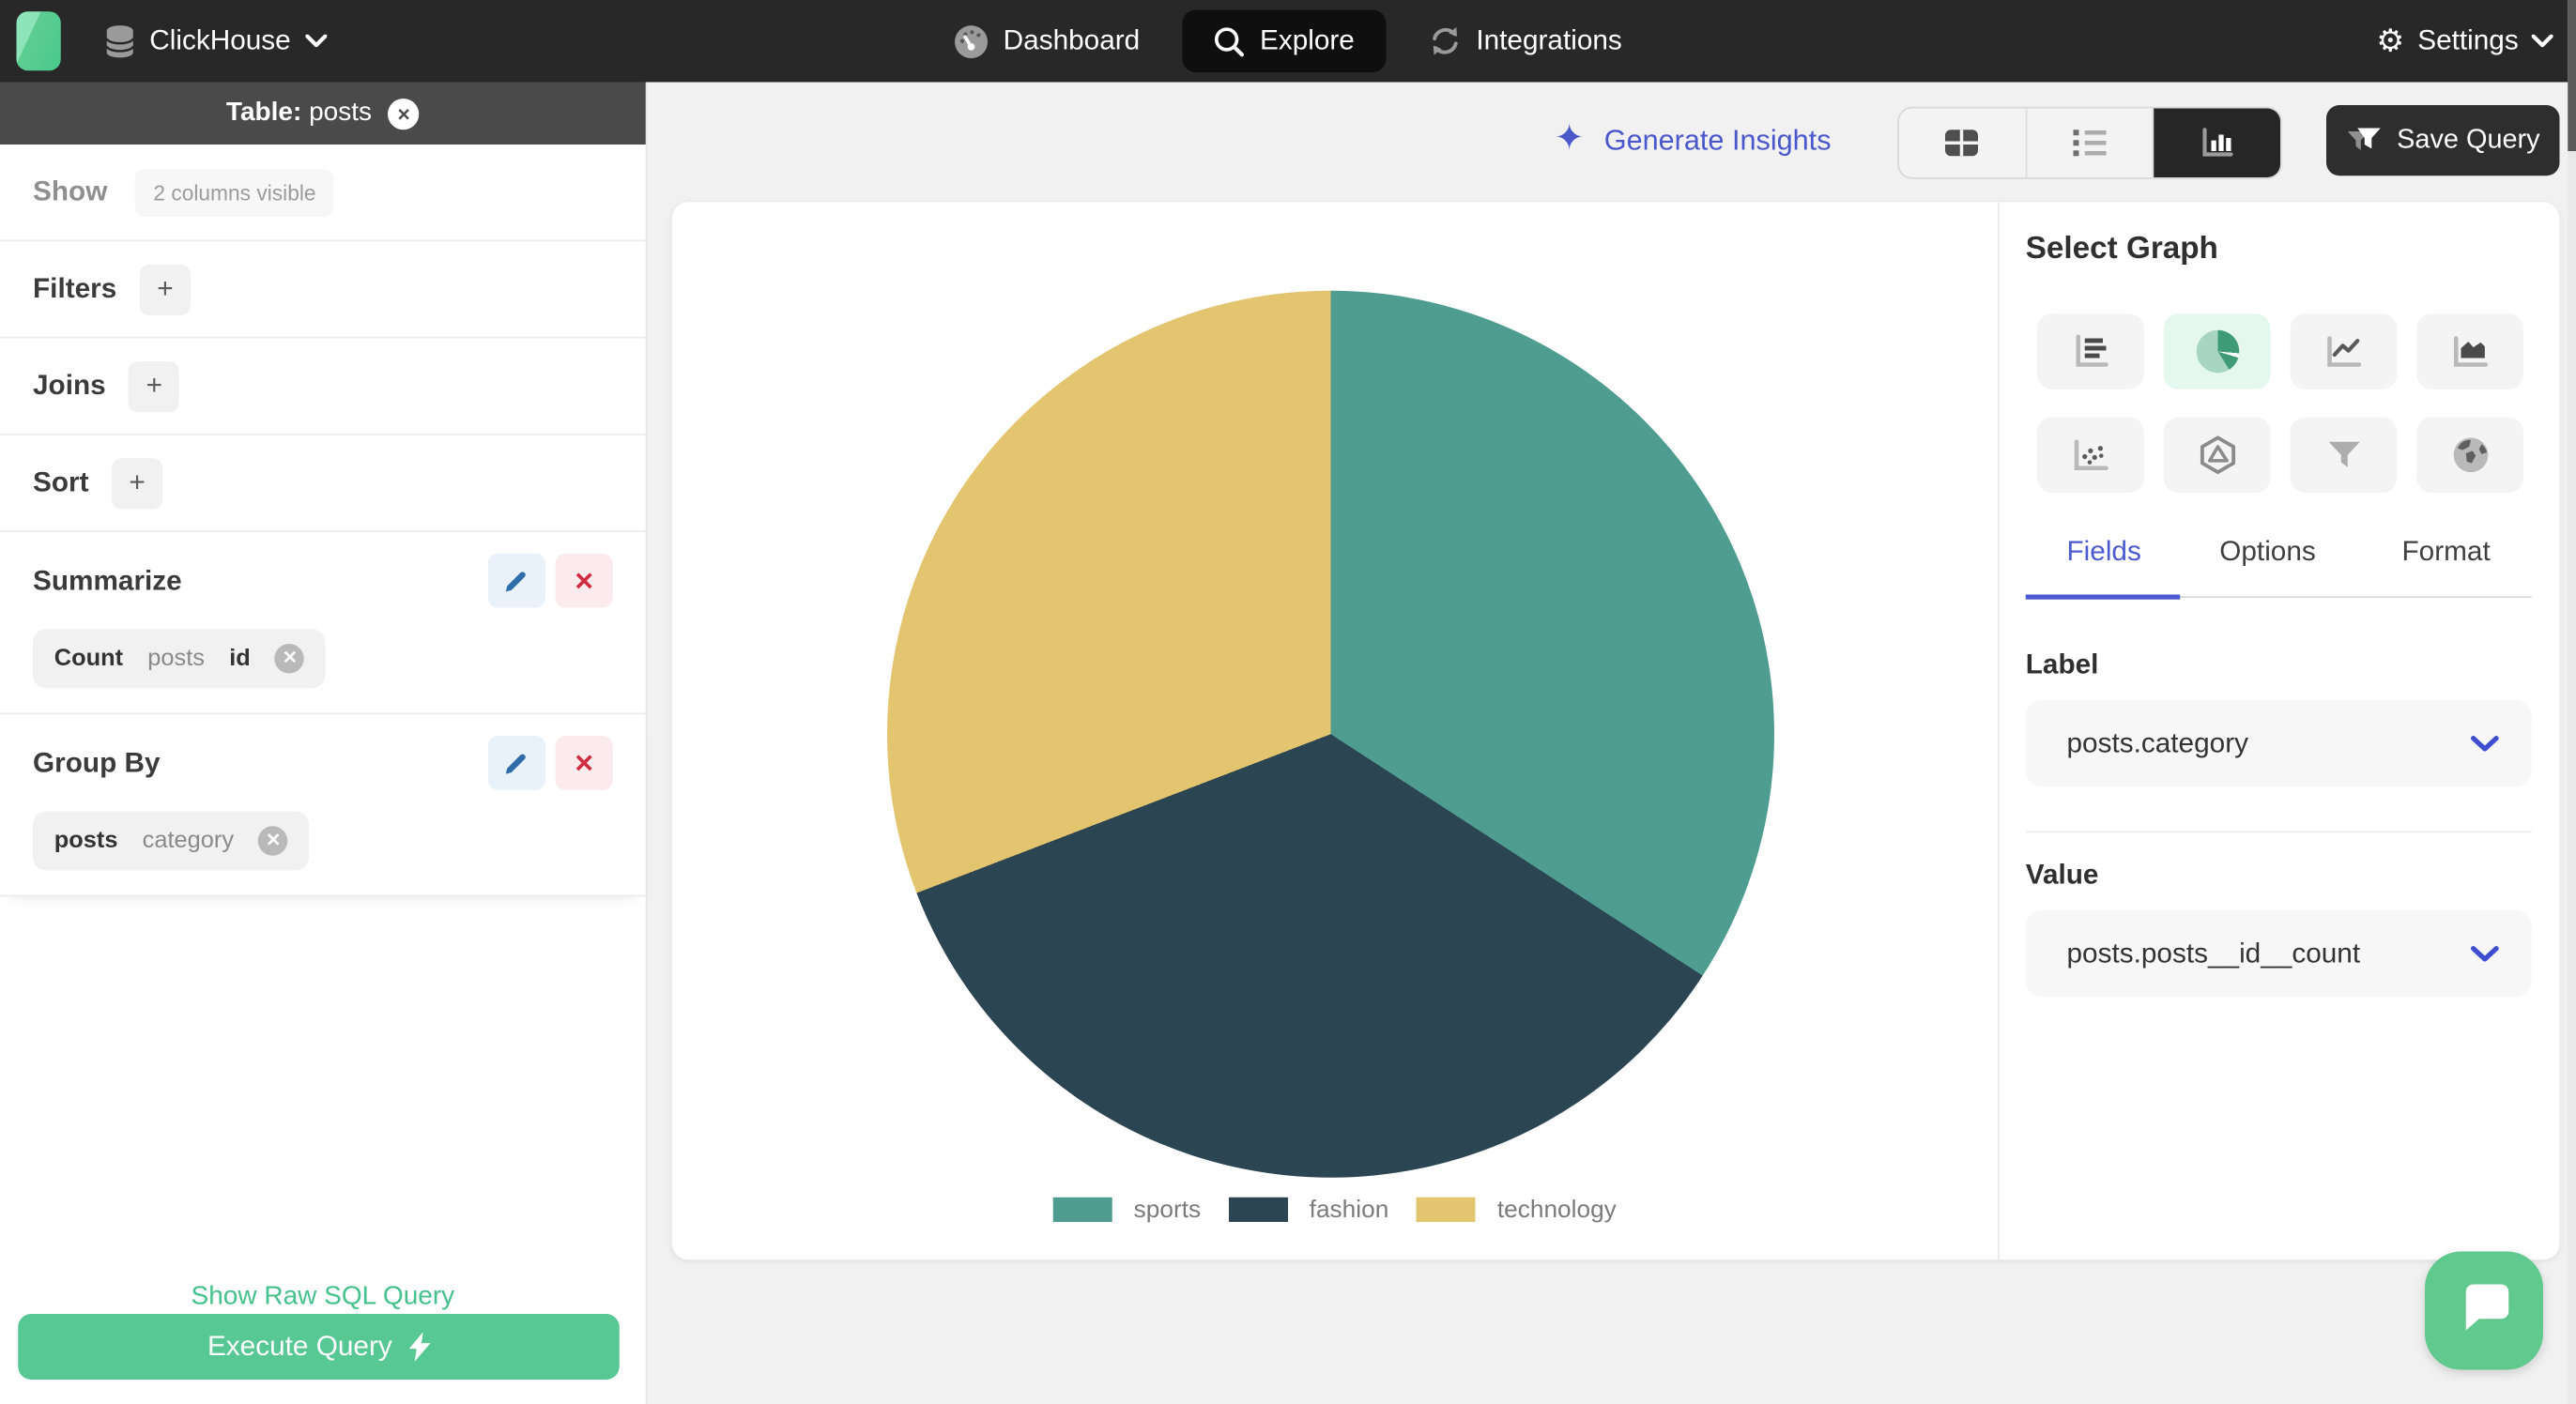 Image resolution: width=2576 pixels, height=1404 pixels. I want to click on save-query-button: Save Query, so click(2443, 140).